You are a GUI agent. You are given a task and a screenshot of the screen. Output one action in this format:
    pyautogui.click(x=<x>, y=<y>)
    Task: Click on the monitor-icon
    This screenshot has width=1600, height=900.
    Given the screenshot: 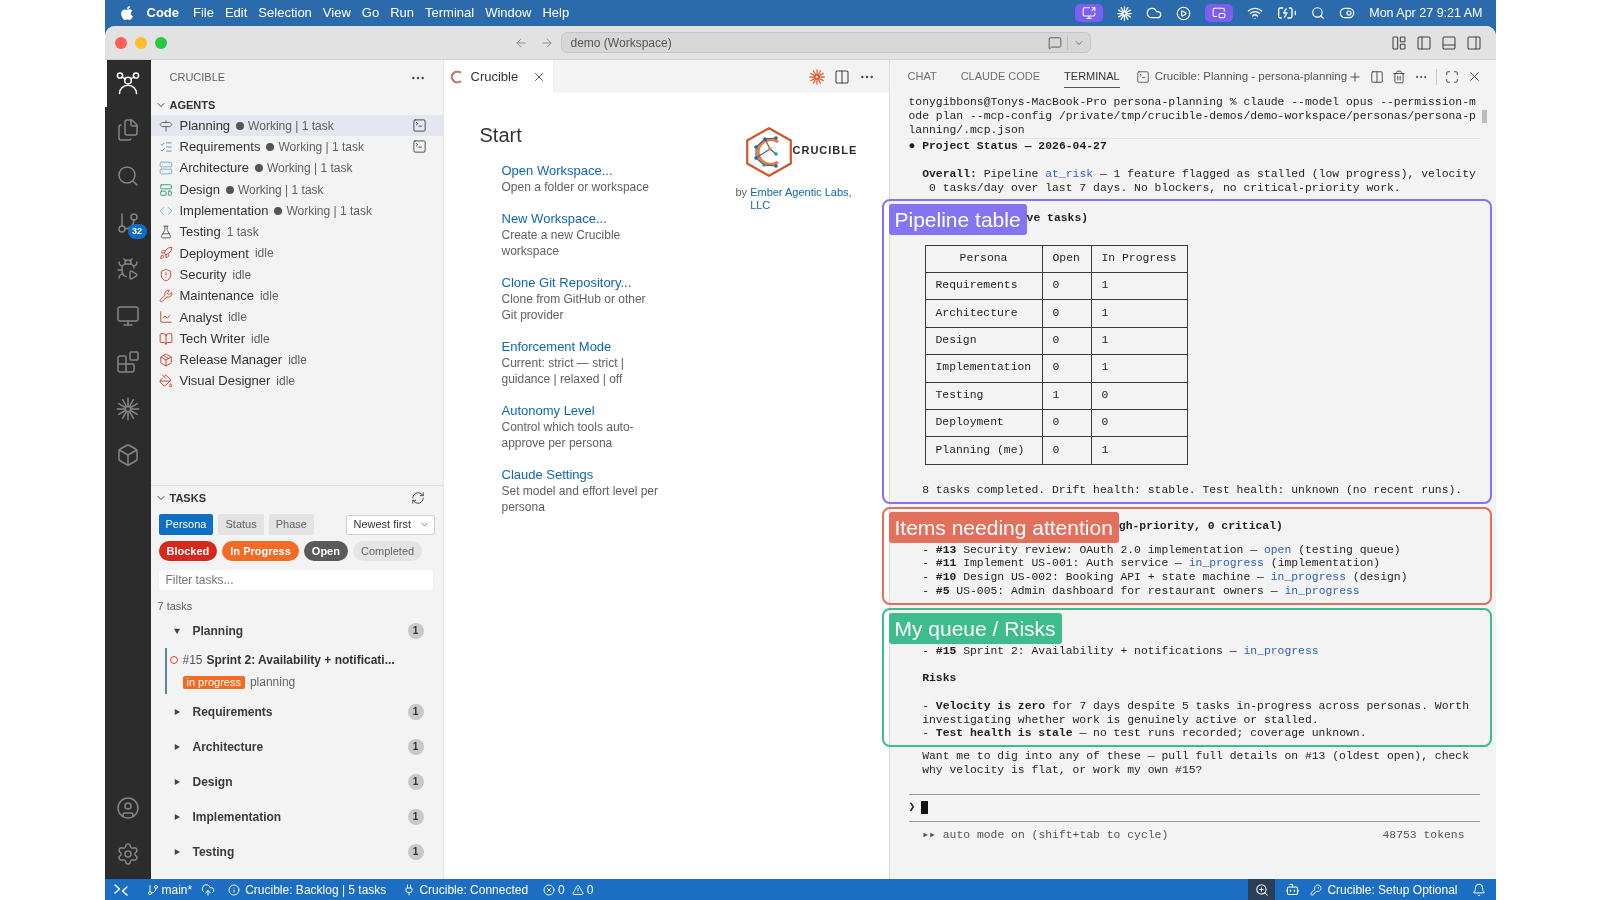 What is the action you would take?
    pyautogui.click(x=127, y=315)
    